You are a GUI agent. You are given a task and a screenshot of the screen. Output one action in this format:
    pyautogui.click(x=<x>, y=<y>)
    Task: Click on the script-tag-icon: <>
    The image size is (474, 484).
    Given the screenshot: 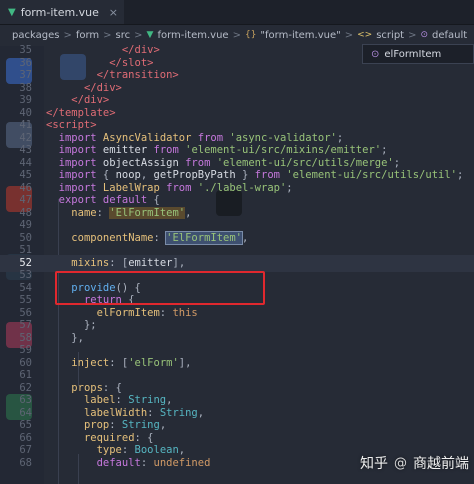 What is the action you would take?
    pyautogui.click(x=365, y=35)
    